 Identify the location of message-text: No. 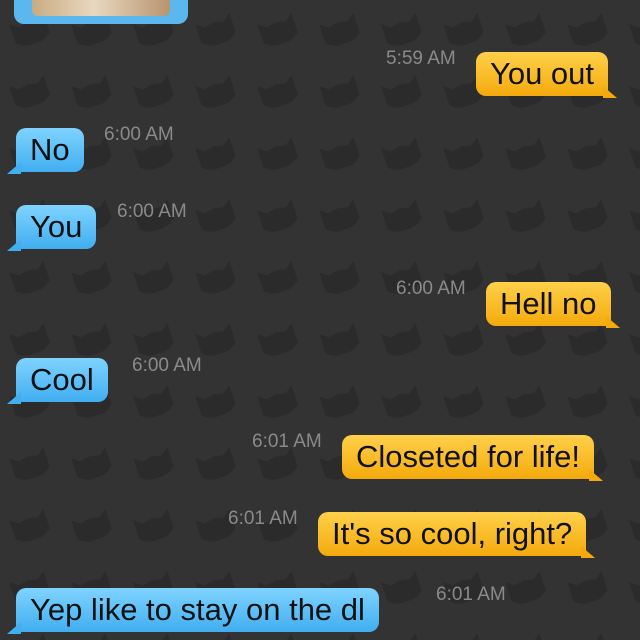
(50, 149).